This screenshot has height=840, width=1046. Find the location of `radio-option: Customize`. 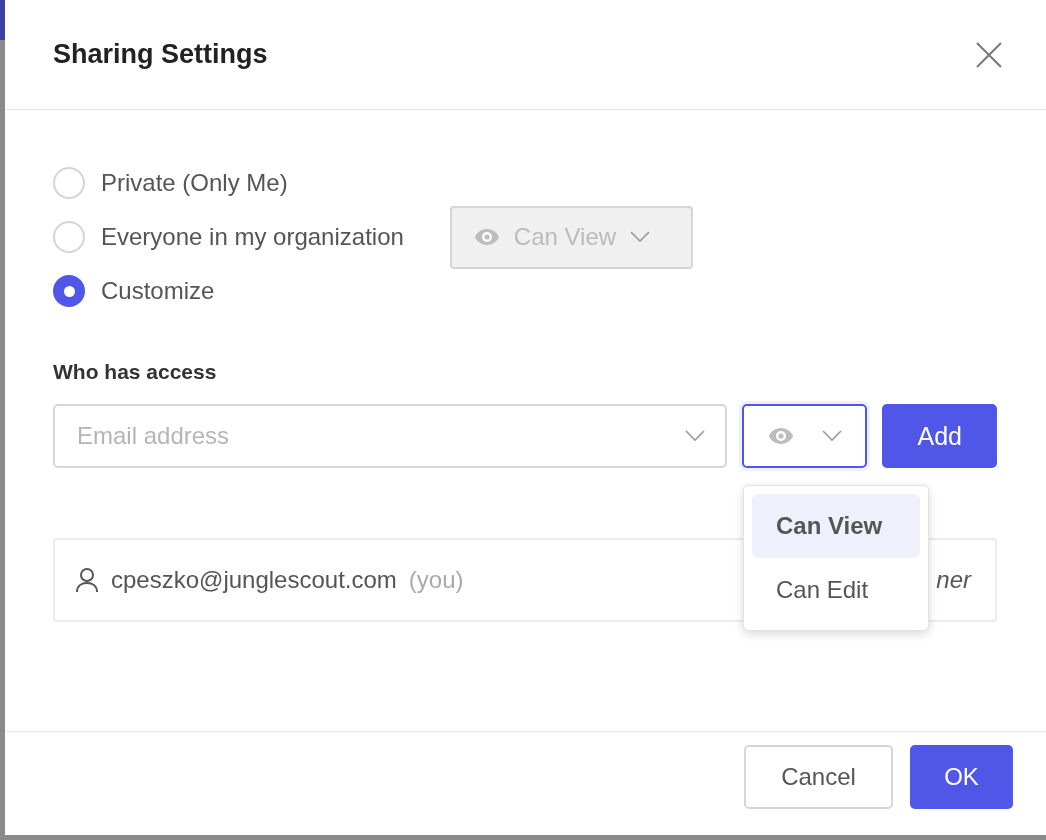

radio-option: Customize is located at coordinates (228, 291).